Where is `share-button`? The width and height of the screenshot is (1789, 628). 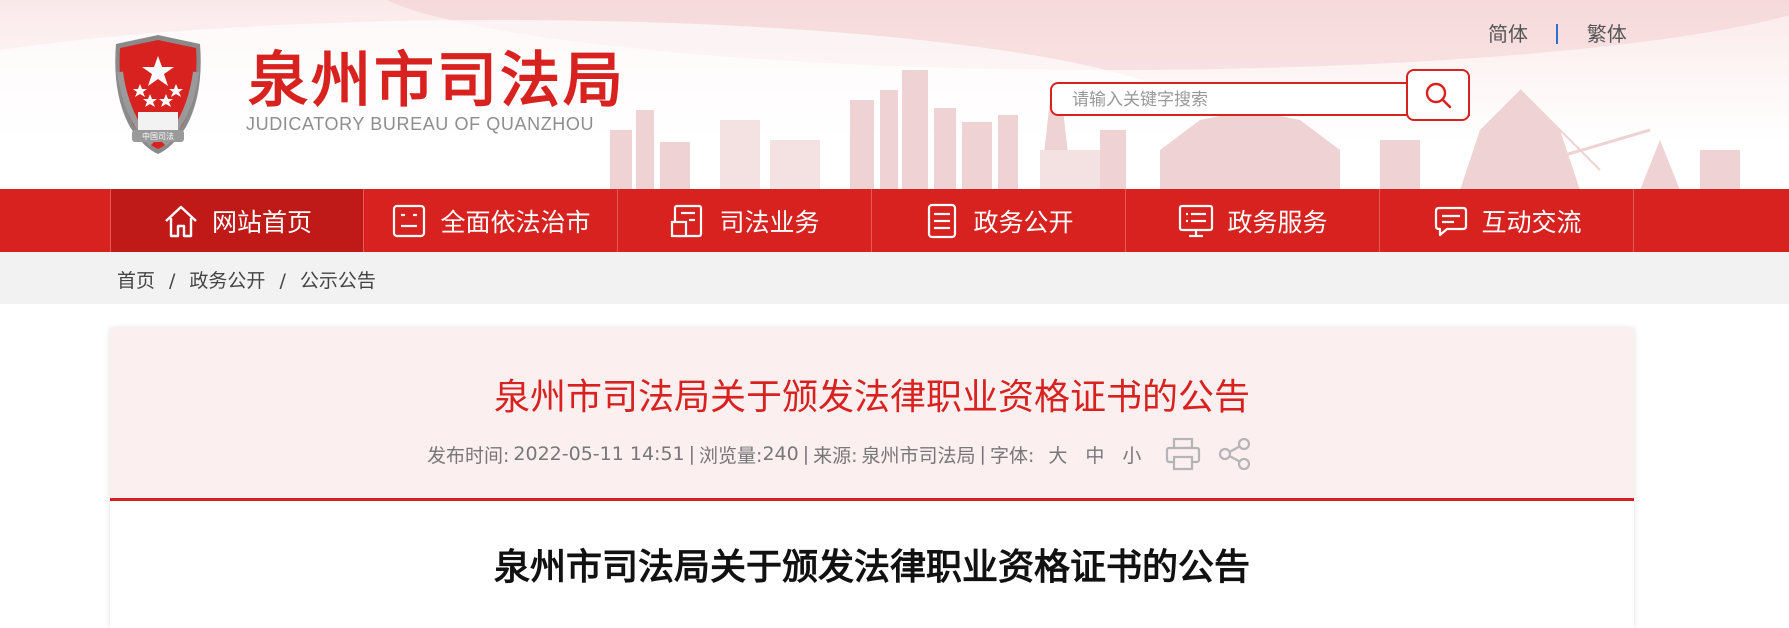 share-button is located at coordinates (1235, 454).